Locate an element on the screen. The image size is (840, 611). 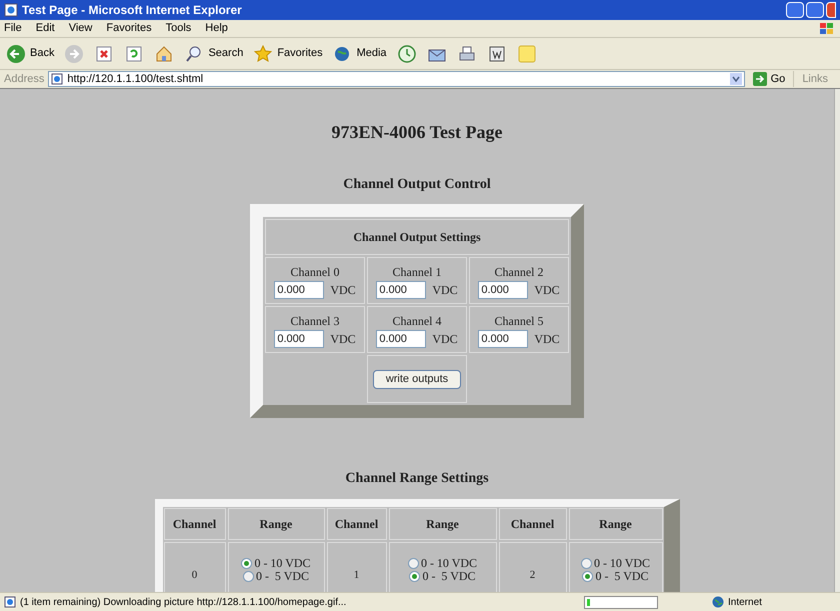
section-title: Channel Output Control is located at coordinates (417, 185).